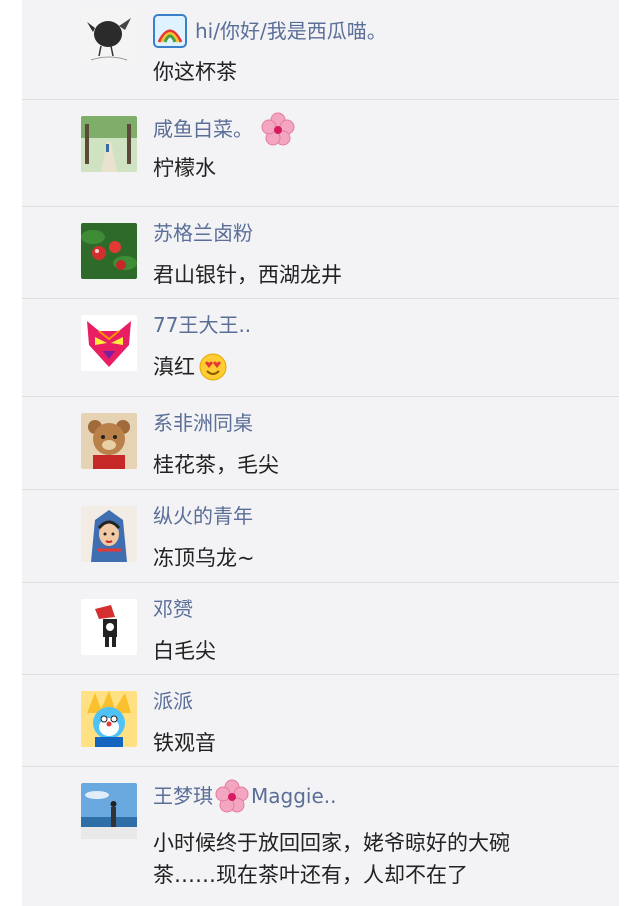 This screenshot has height=906, width=640. Describe the element at coordinates (320, 536) in the screenshot. I see `comment-item: 纵火的青年 冻顶乌龙~` at that location.